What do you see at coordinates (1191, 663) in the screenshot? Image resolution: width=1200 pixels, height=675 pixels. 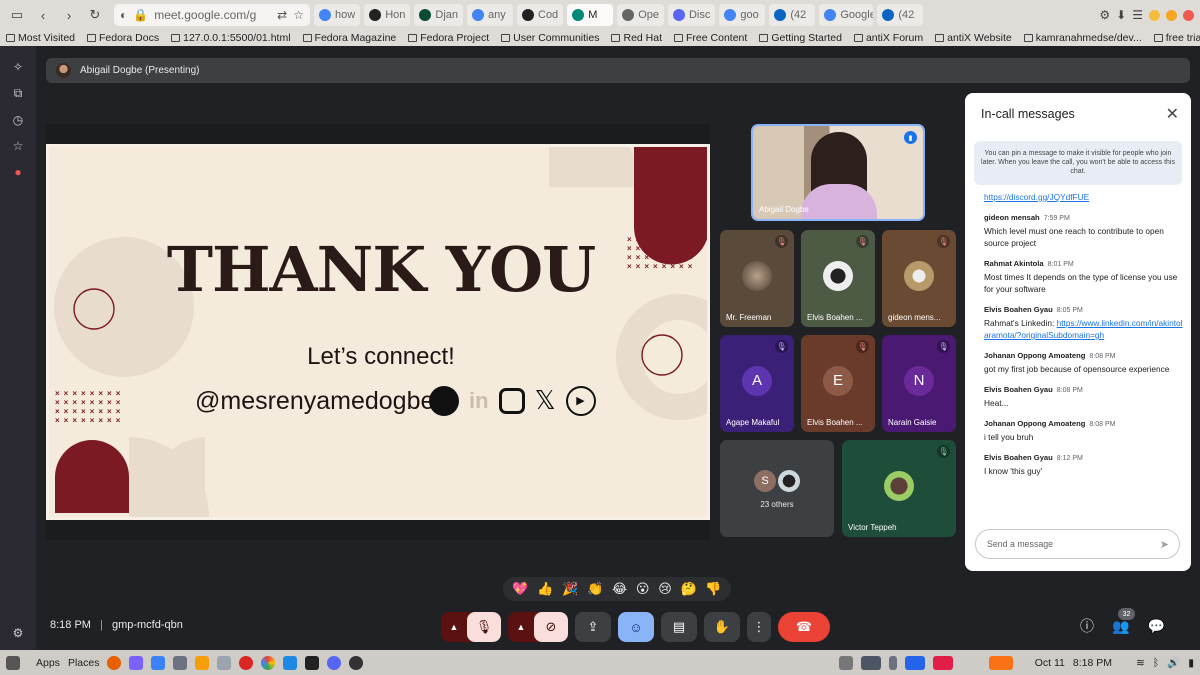 I see `battery-icon: ▮` at bounding box center [1191, 663].